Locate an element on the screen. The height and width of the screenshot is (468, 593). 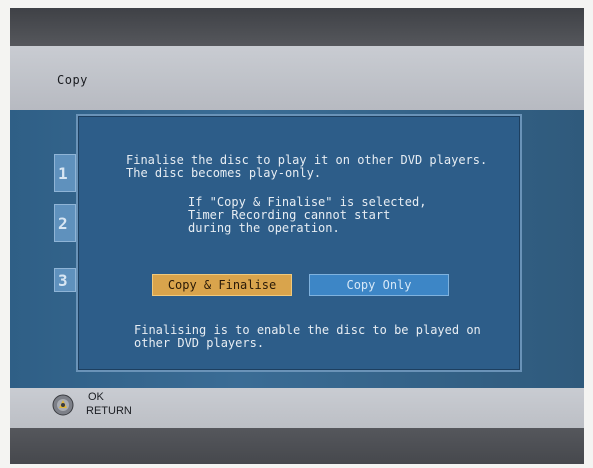
copy-only-button: Copy Only is located at coordinates (379, 285).